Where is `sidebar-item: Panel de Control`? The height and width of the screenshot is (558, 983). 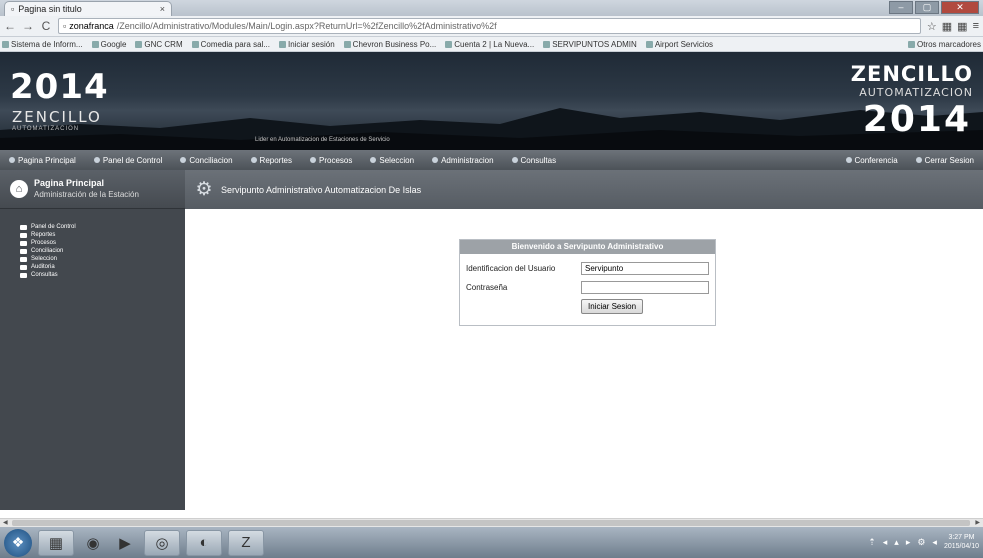
sidebar-item: Panel de Control is located at coordinates (98, 227).